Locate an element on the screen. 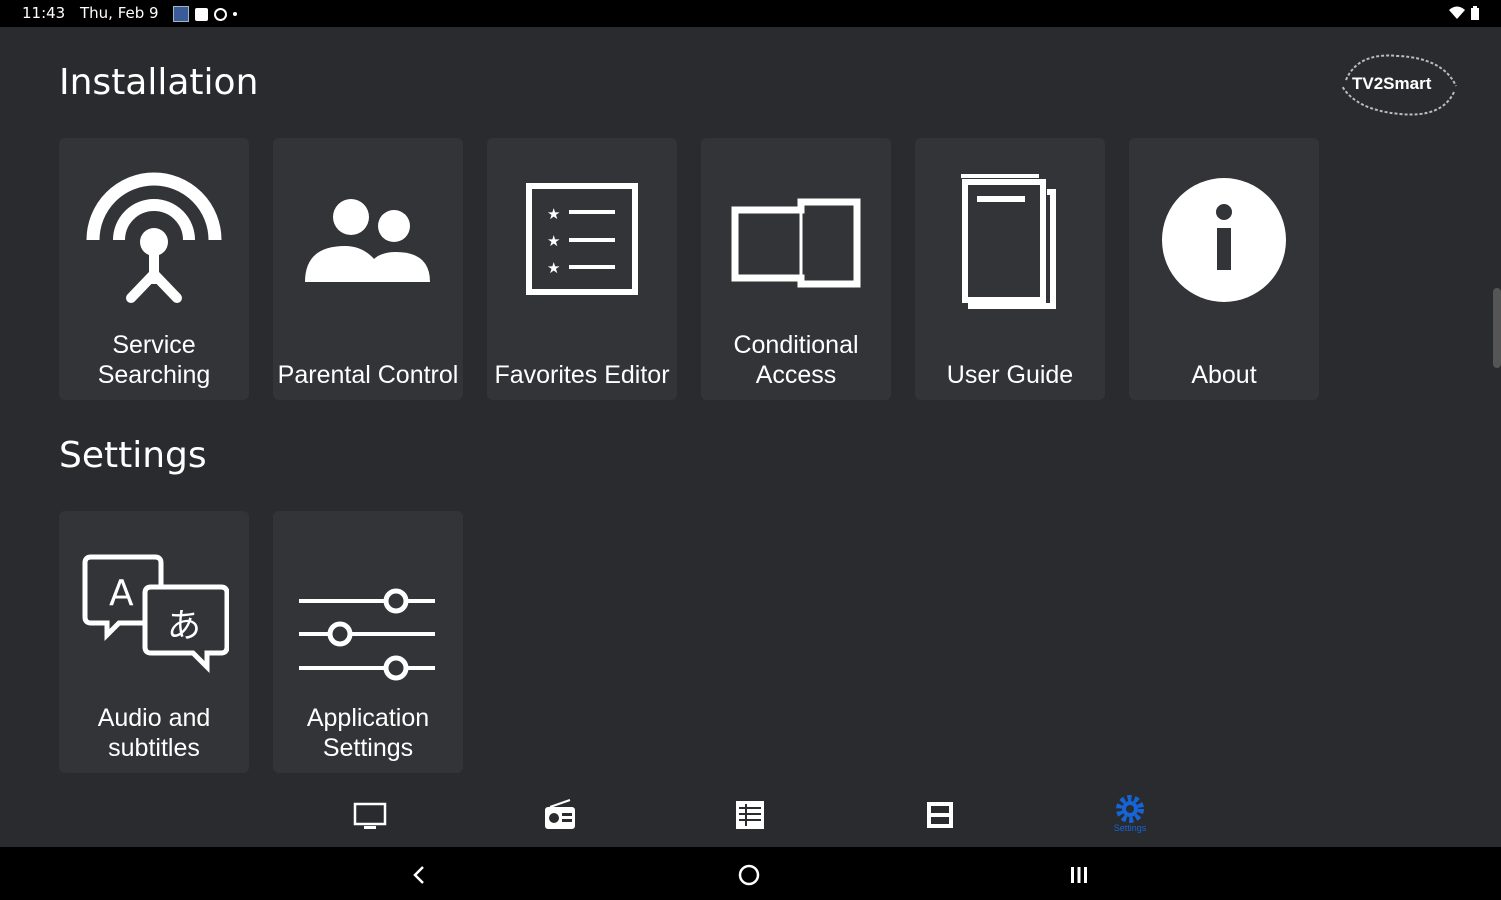  epg-icon is located at coordinates (750, 815).